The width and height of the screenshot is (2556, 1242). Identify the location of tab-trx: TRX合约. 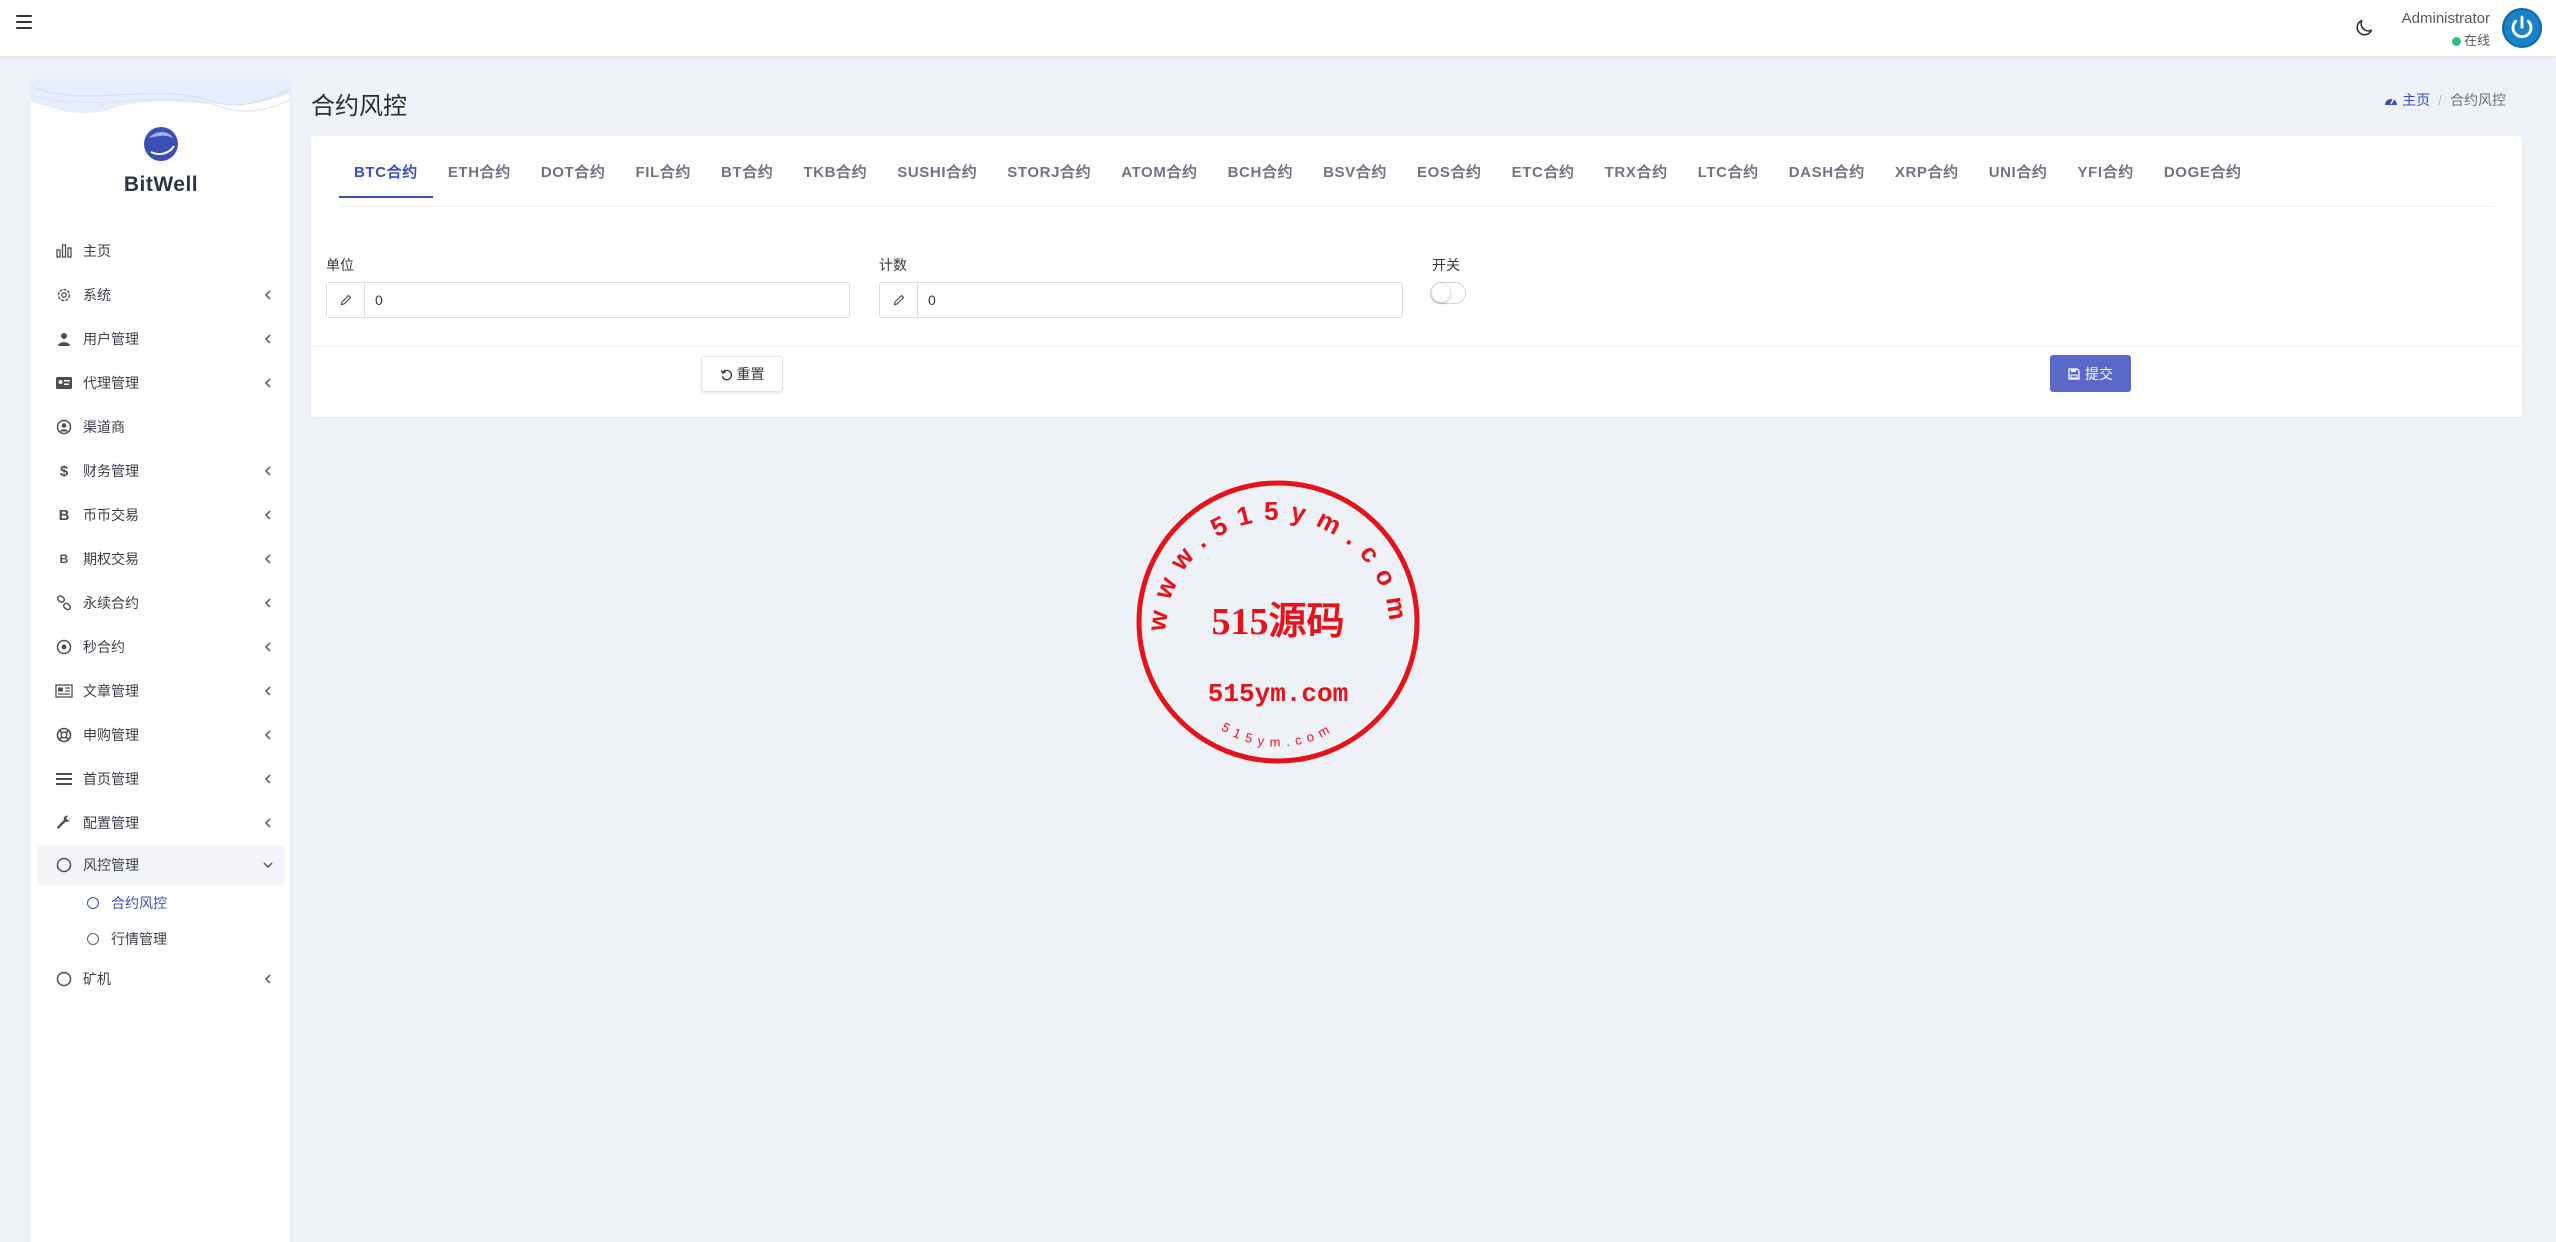
(1636, 175).